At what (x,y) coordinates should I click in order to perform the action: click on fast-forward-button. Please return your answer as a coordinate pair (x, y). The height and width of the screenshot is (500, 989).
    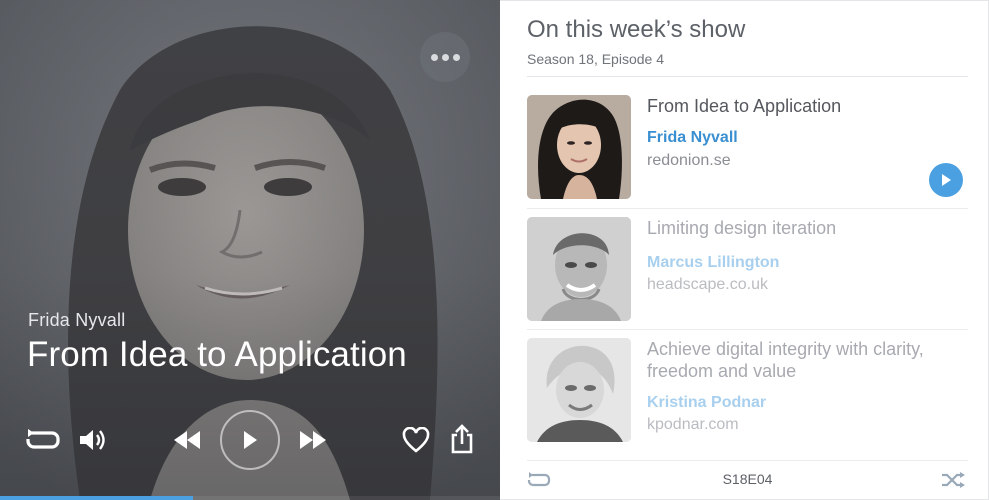
    Looking at the image, I should click on (313, 440).